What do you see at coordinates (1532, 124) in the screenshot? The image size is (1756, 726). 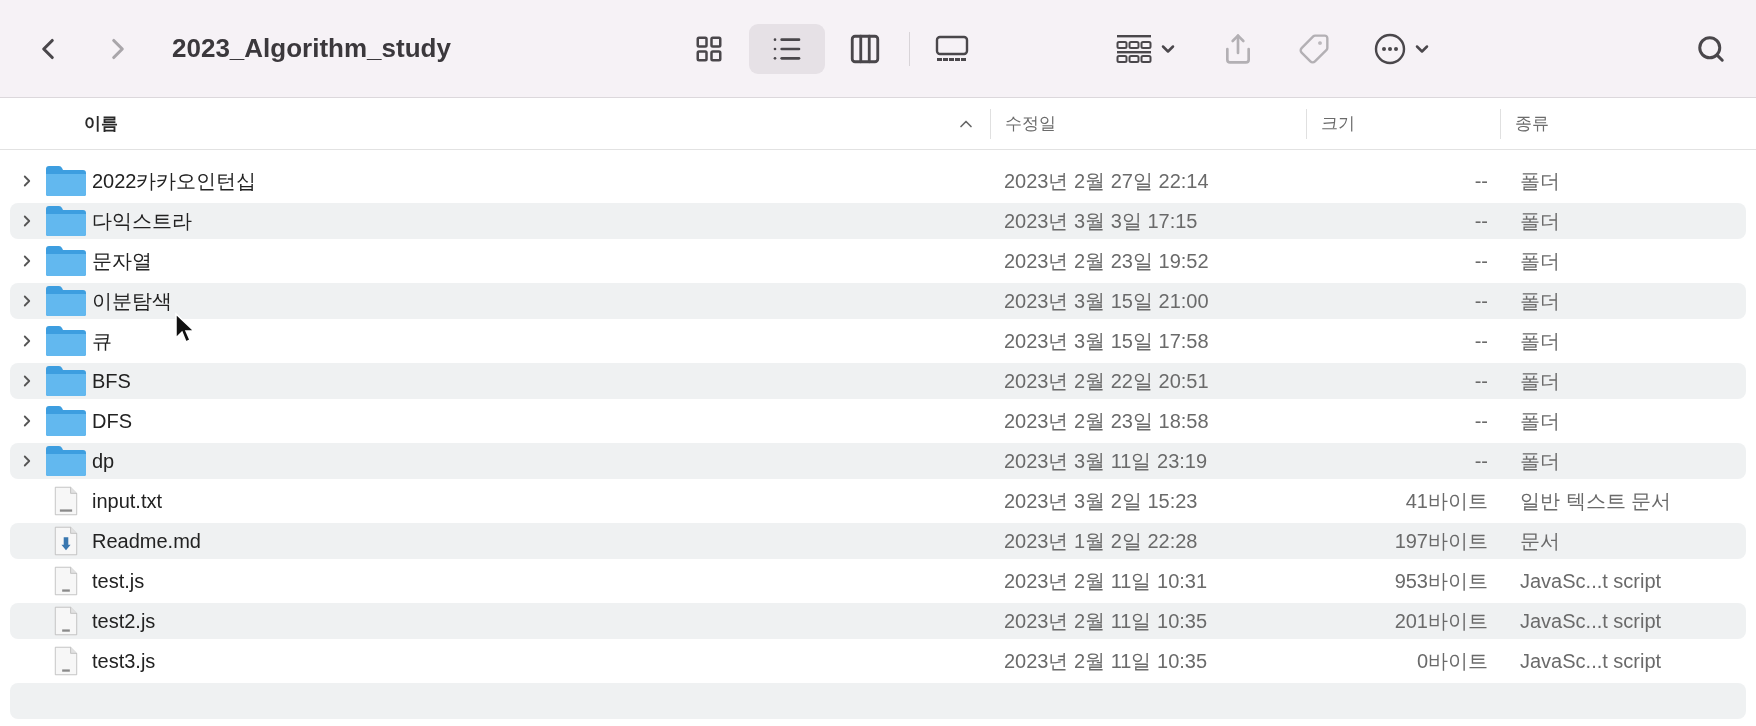 I see `column-label: 종류` at bounding box center [1532, 124].